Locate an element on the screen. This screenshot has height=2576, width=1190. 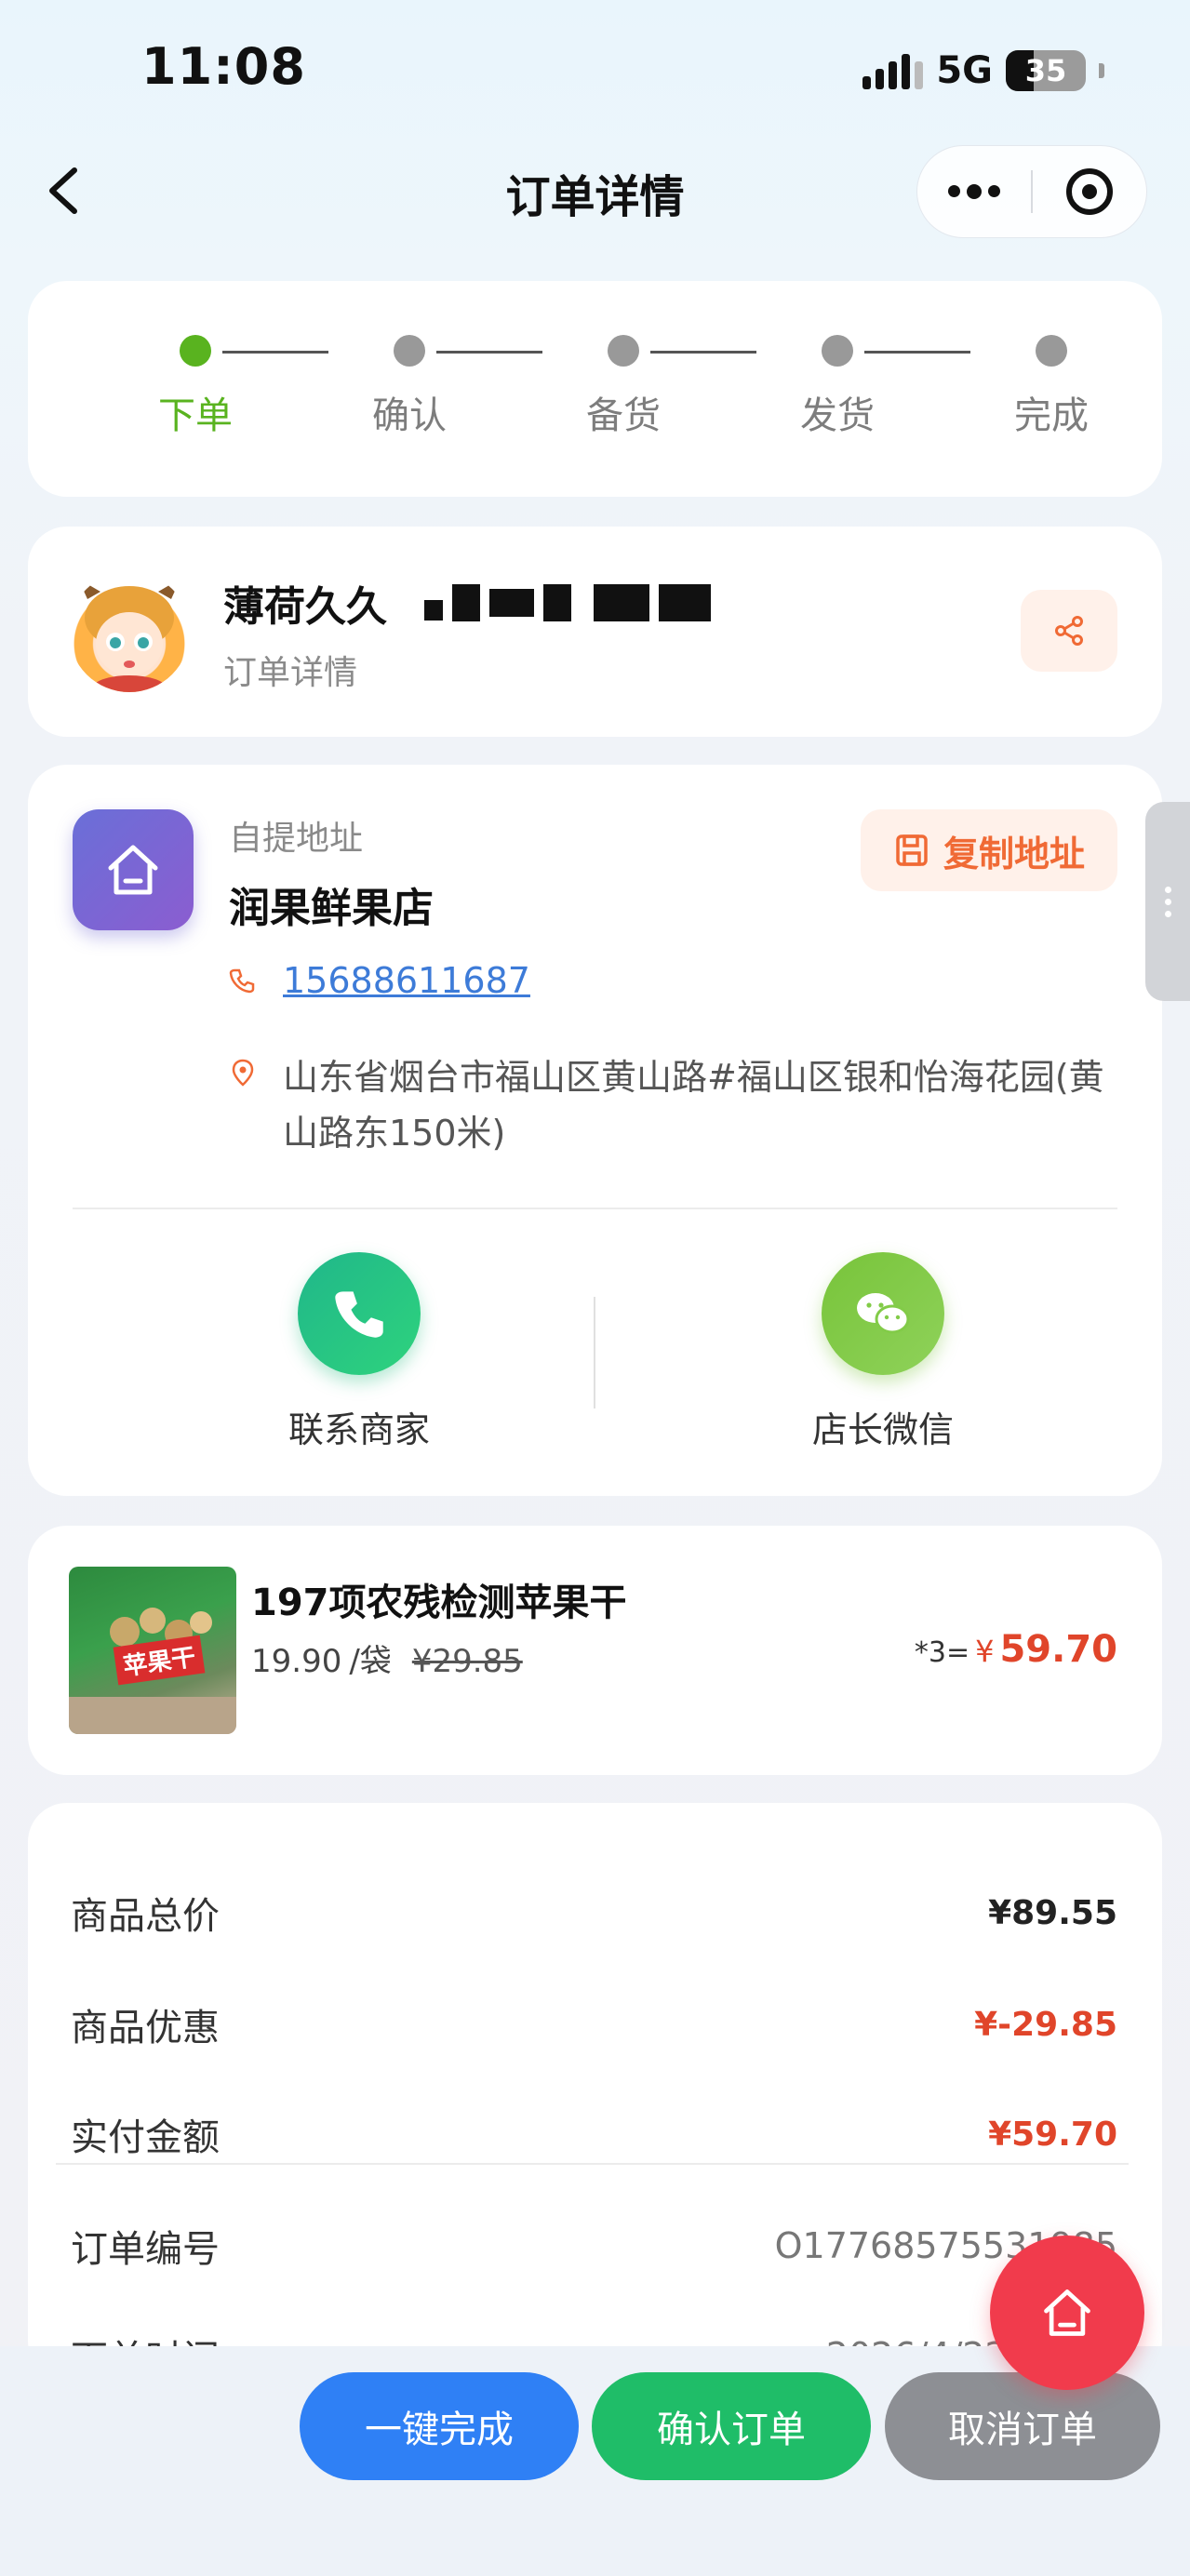
close-program-button is located at coordinates (1089, 191).